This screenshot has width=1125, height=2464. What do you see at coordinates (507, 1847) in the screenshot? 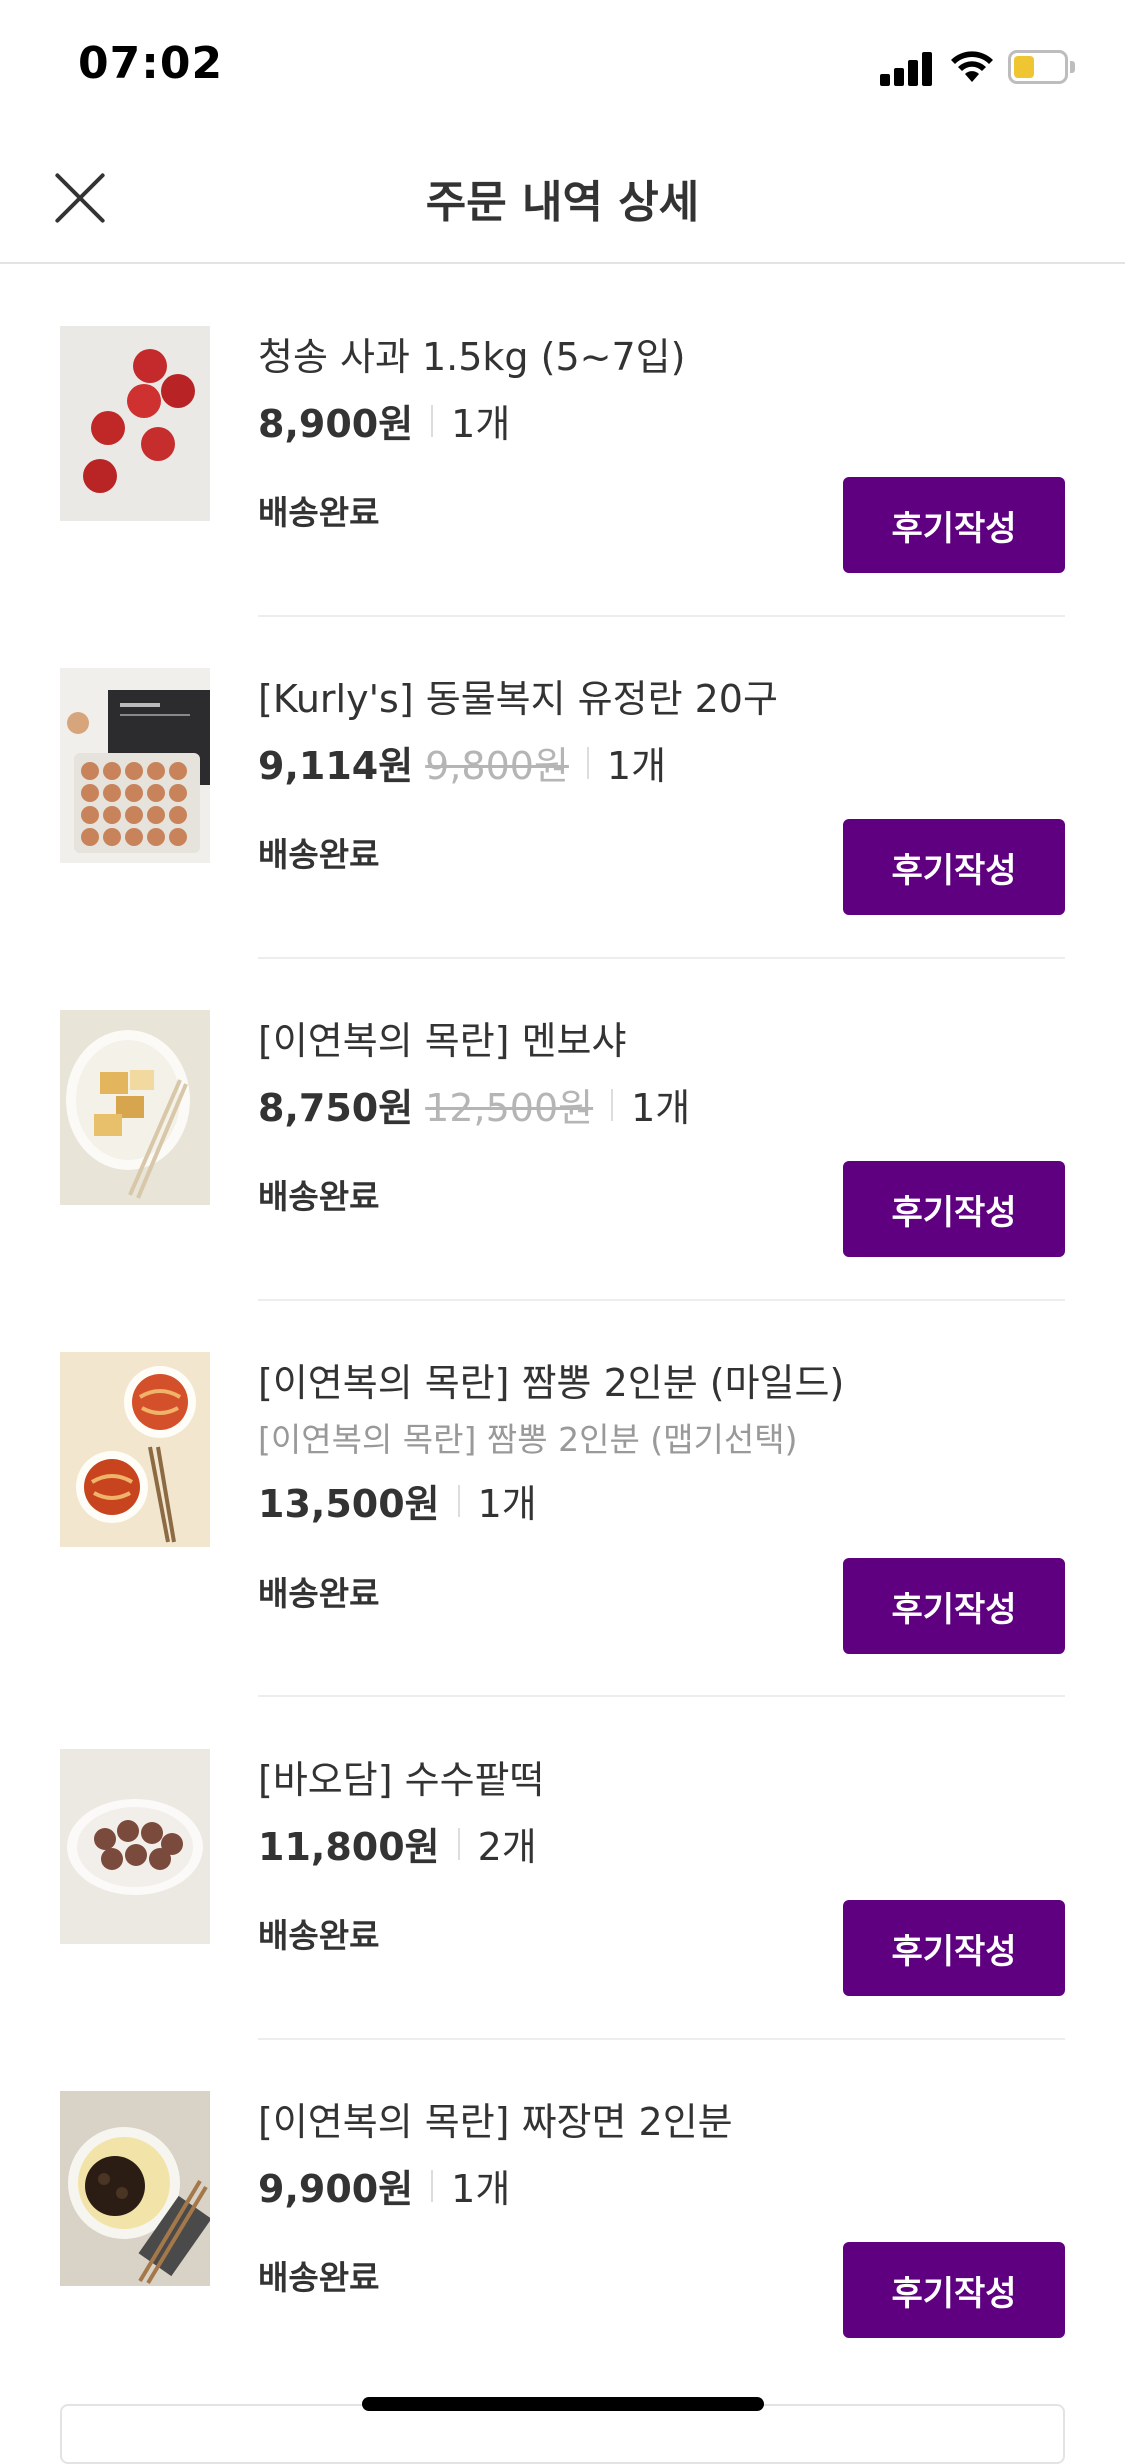
I see `quantity: 2개` at bounding box center [507, 1847].